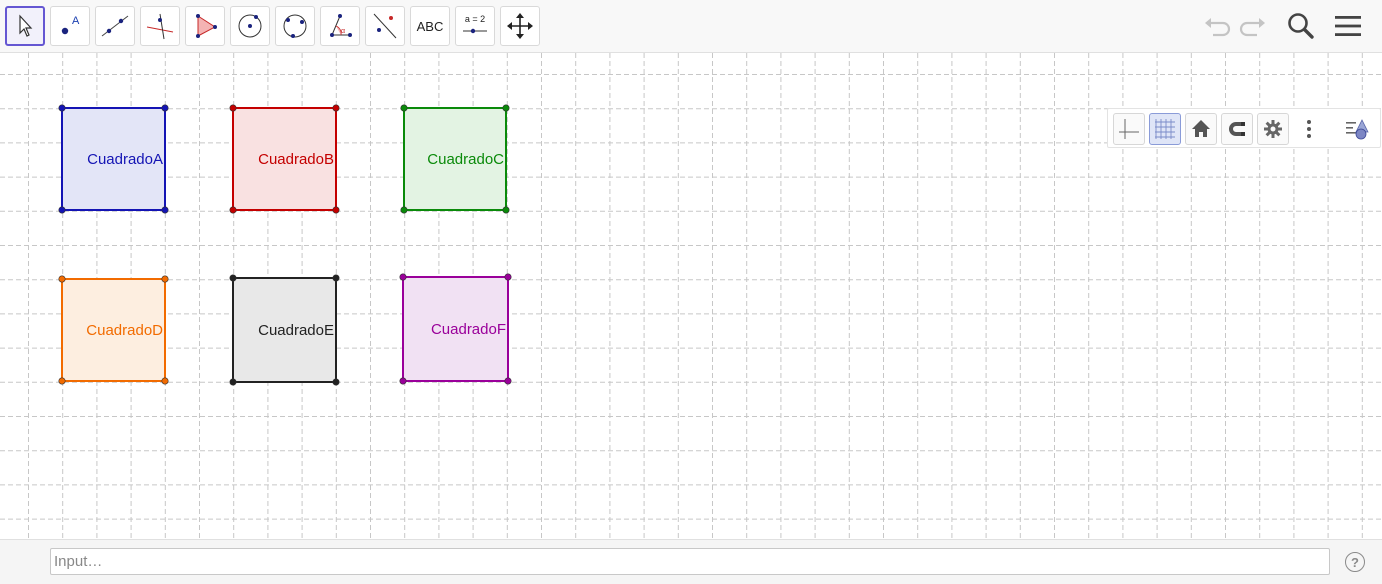 Image resolution: width=1382 pixels, height=584 pixels. I want to click on point-tool-button: A, so click(70, 26).